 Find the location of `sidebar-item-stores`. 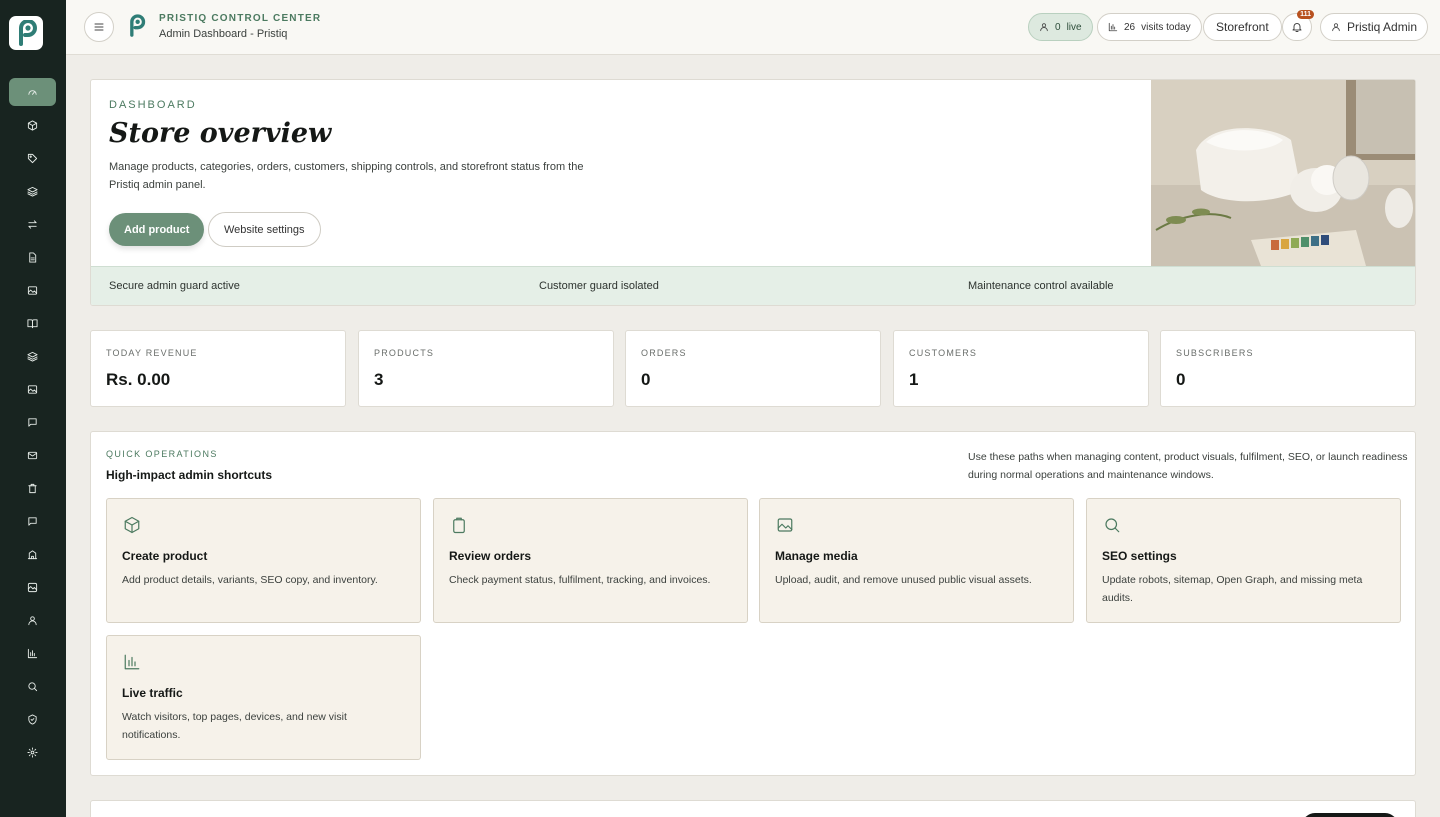

sidebar-item-stores is located at coordinates (32, 554).